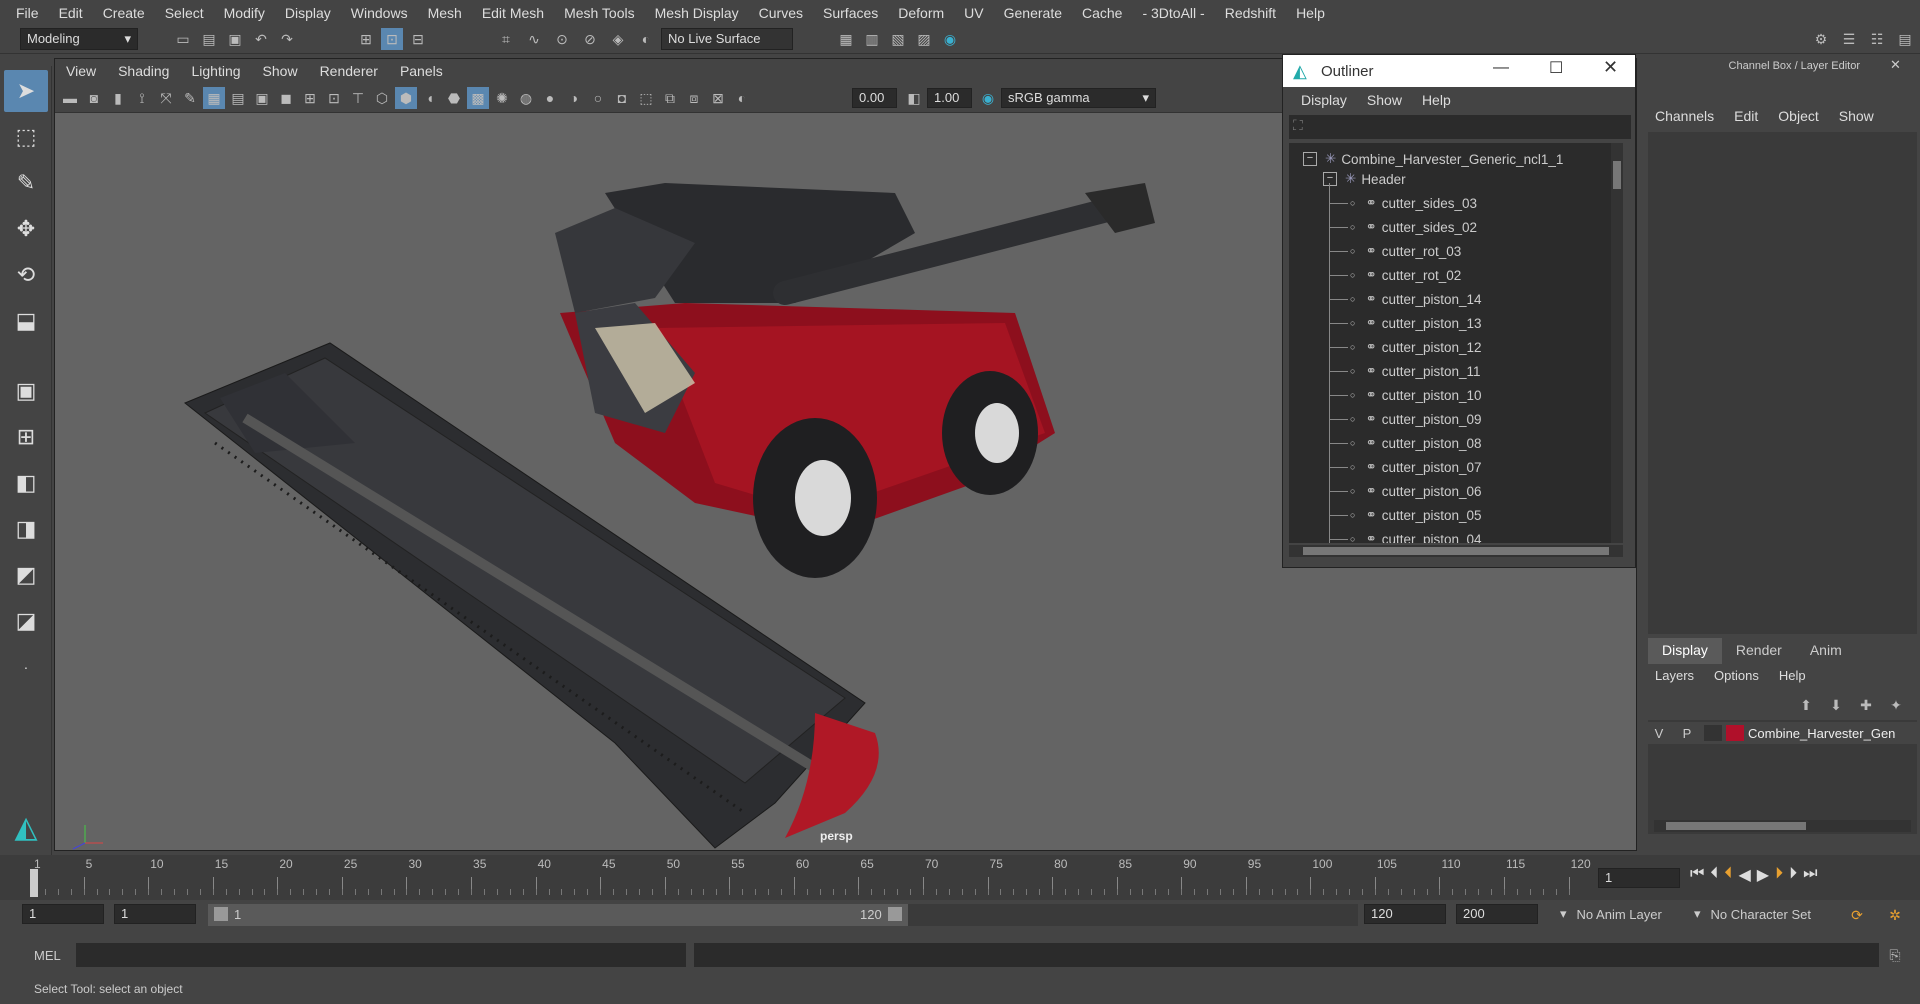 Image resolution: width=1920 pixels, height=1004 pixels. Describe the element at coordinates (506, 39) in the screenshot. I see `snap-grid-icon: ⌗` at that location.